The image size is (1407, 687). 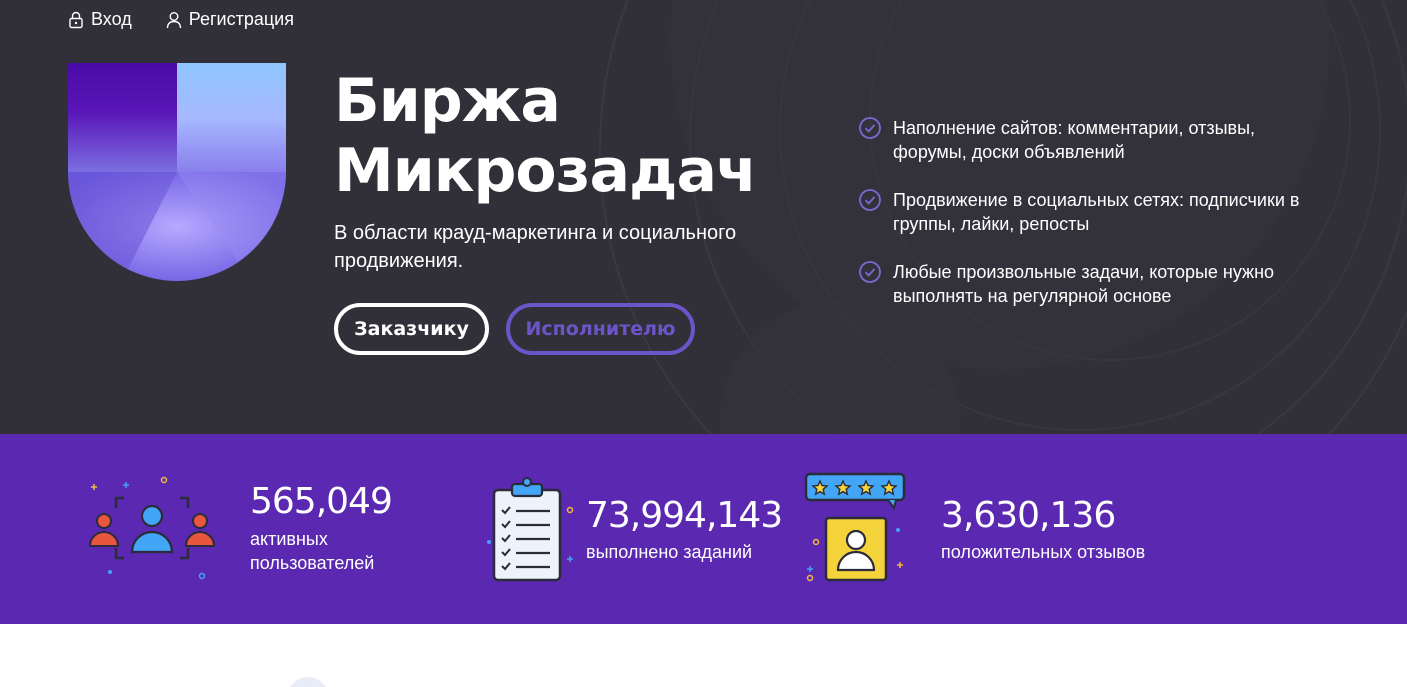 What do you see at coordinates (1028, 515) in the screenshot?
I see `stat-reviews-value: 3,630,136` at bounding box center [1028, 515].